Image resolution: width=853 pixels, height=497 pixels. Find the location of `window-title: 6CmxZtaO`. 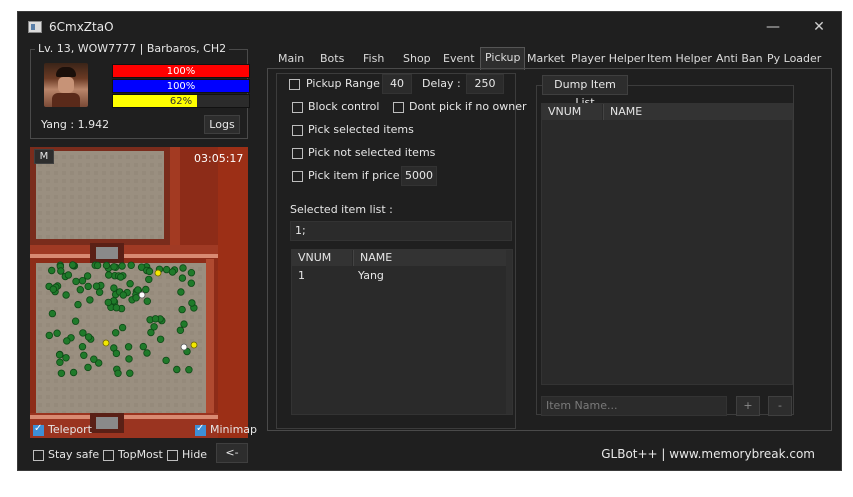

window-title: 6CmxZtaO is located at coordinates (81, 27).